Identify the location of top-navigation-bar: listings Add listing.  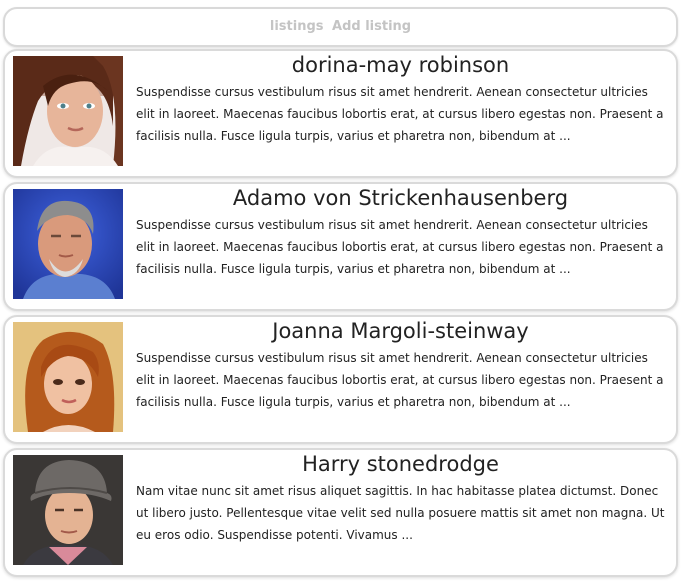
(340, 27).